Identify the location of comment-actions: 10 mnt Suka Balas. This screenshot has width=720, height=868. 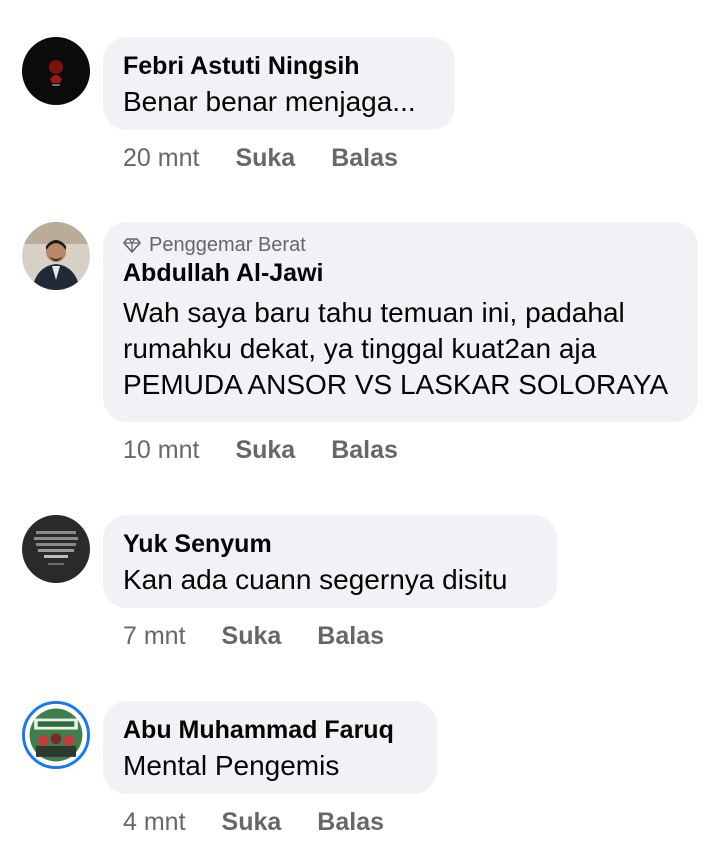
(260, 450).